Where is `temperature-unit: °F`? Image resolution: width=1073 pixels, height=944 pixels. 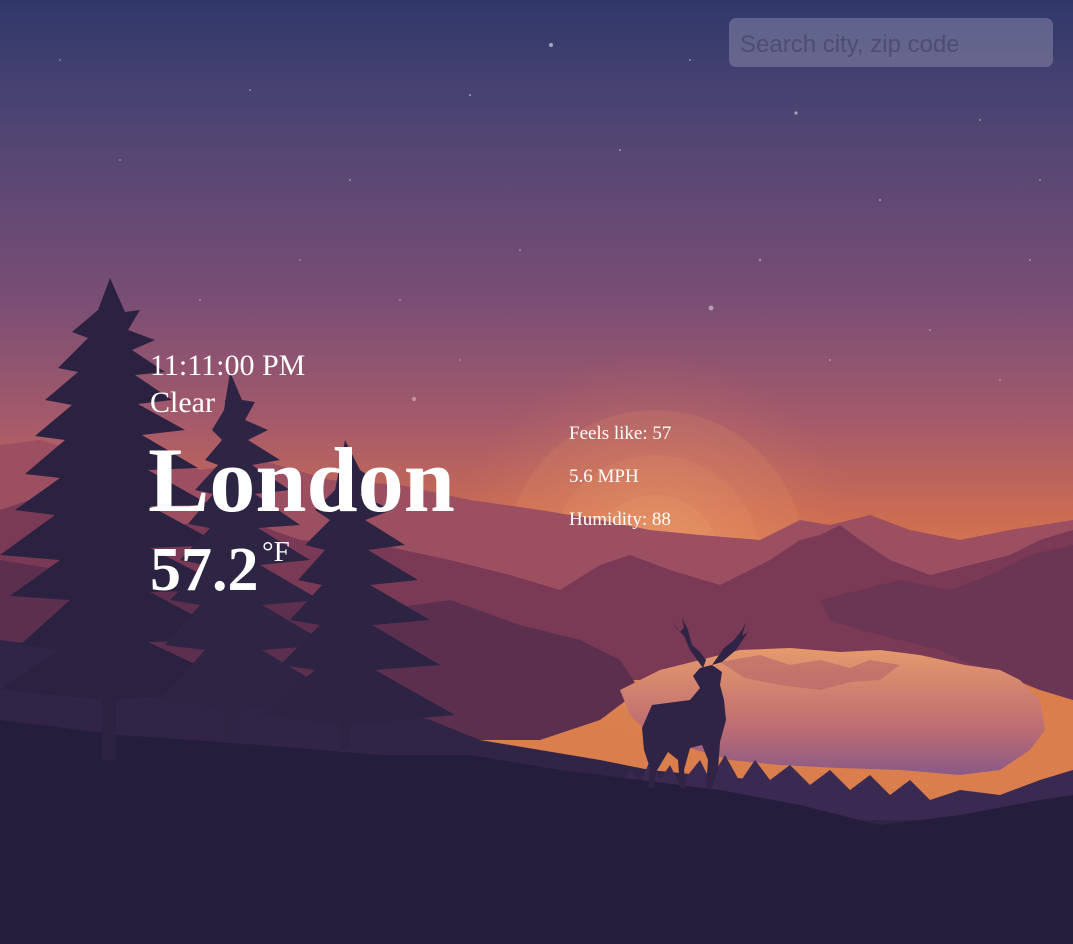
temperature-unit: °F is located at coordinates (276, 552).